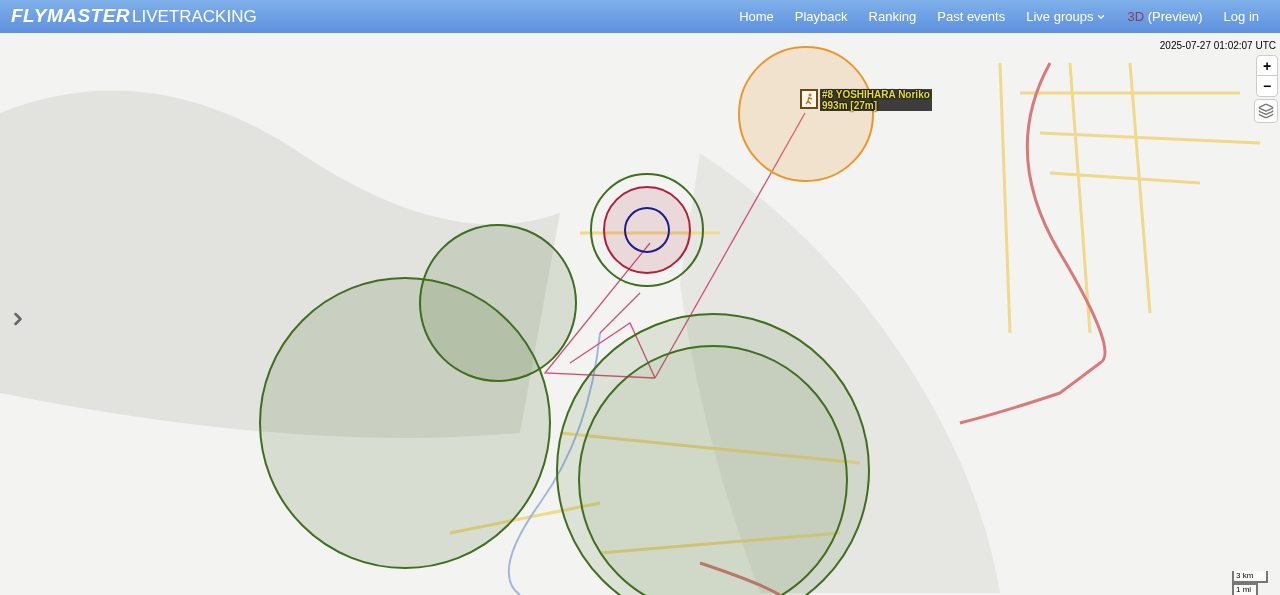  Describe the element at coordinates (876, 94) in the screenshot. I see `pilot-name: #8 YOSHIHARA Noriko` at that location.